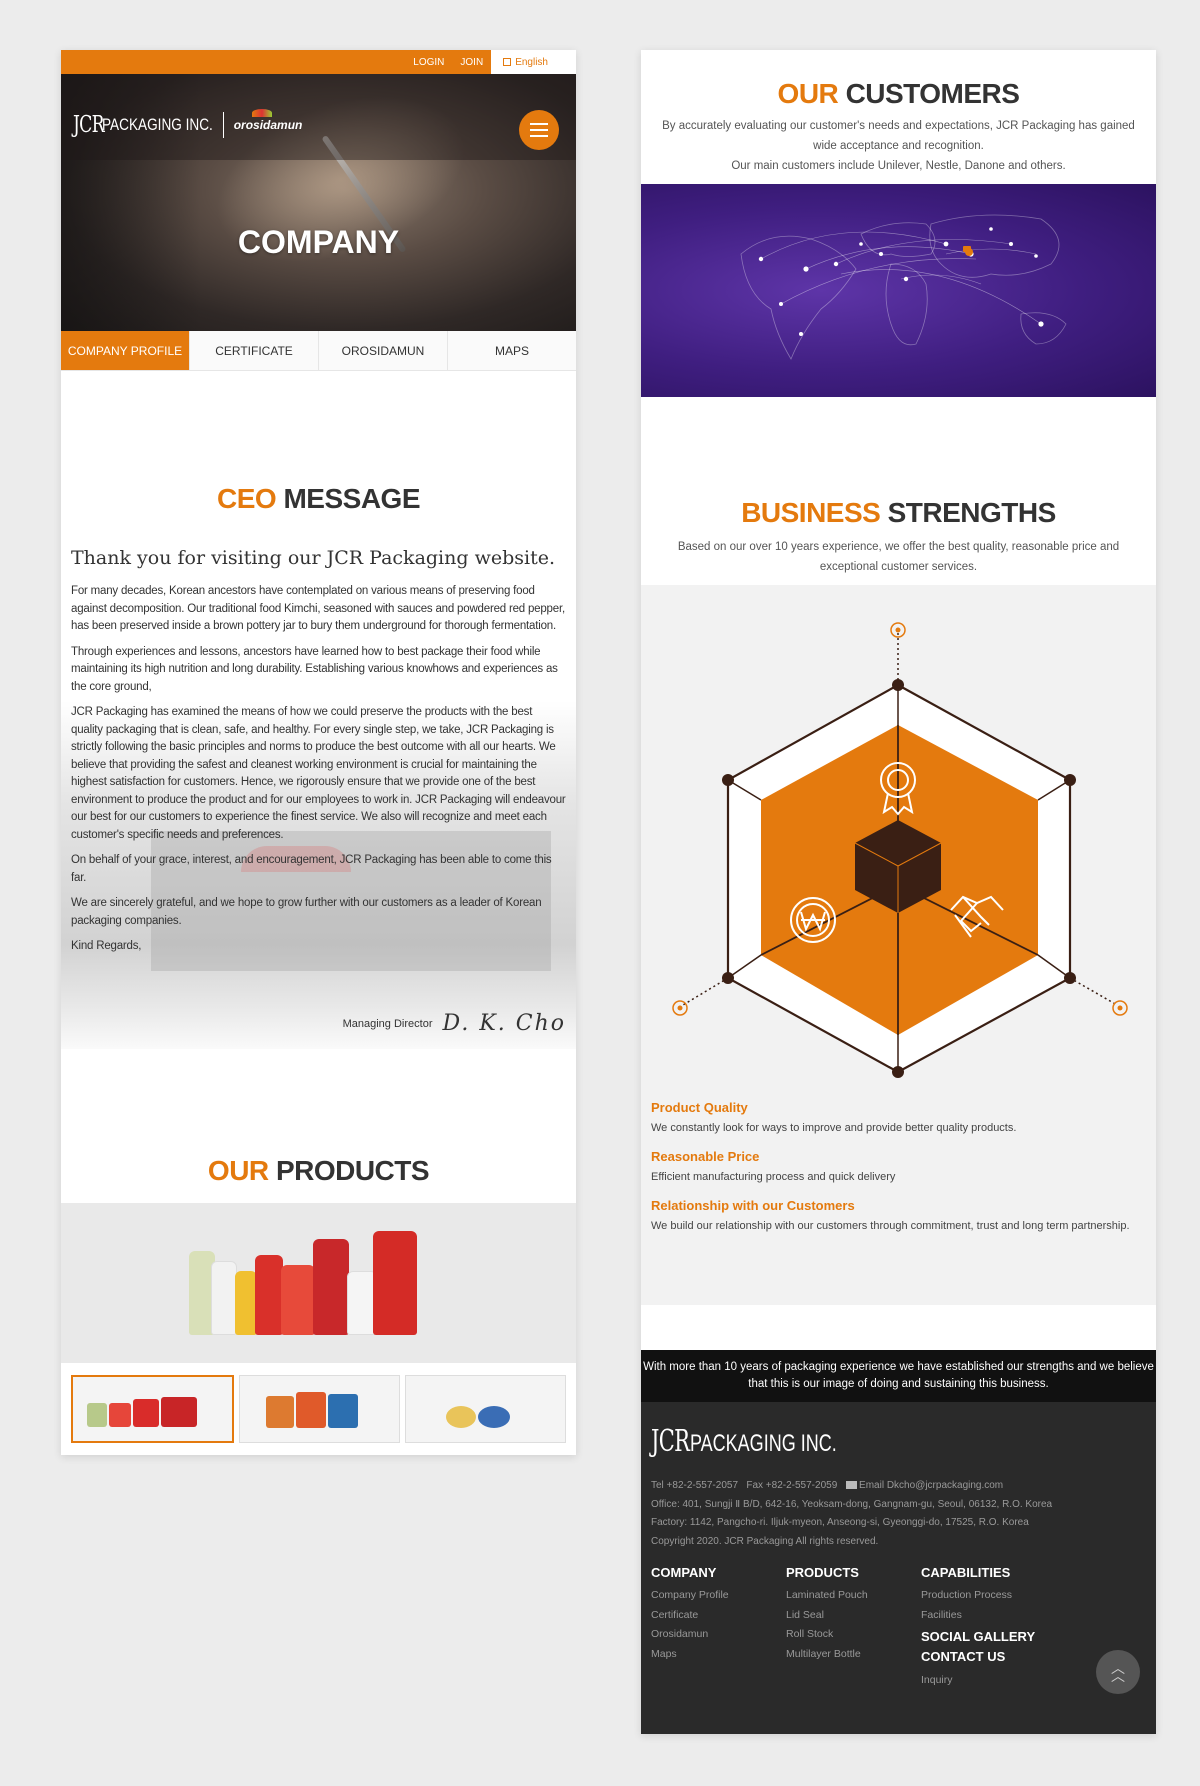  I want to click on ceo-title-accent: CEO, so click(247, 498).